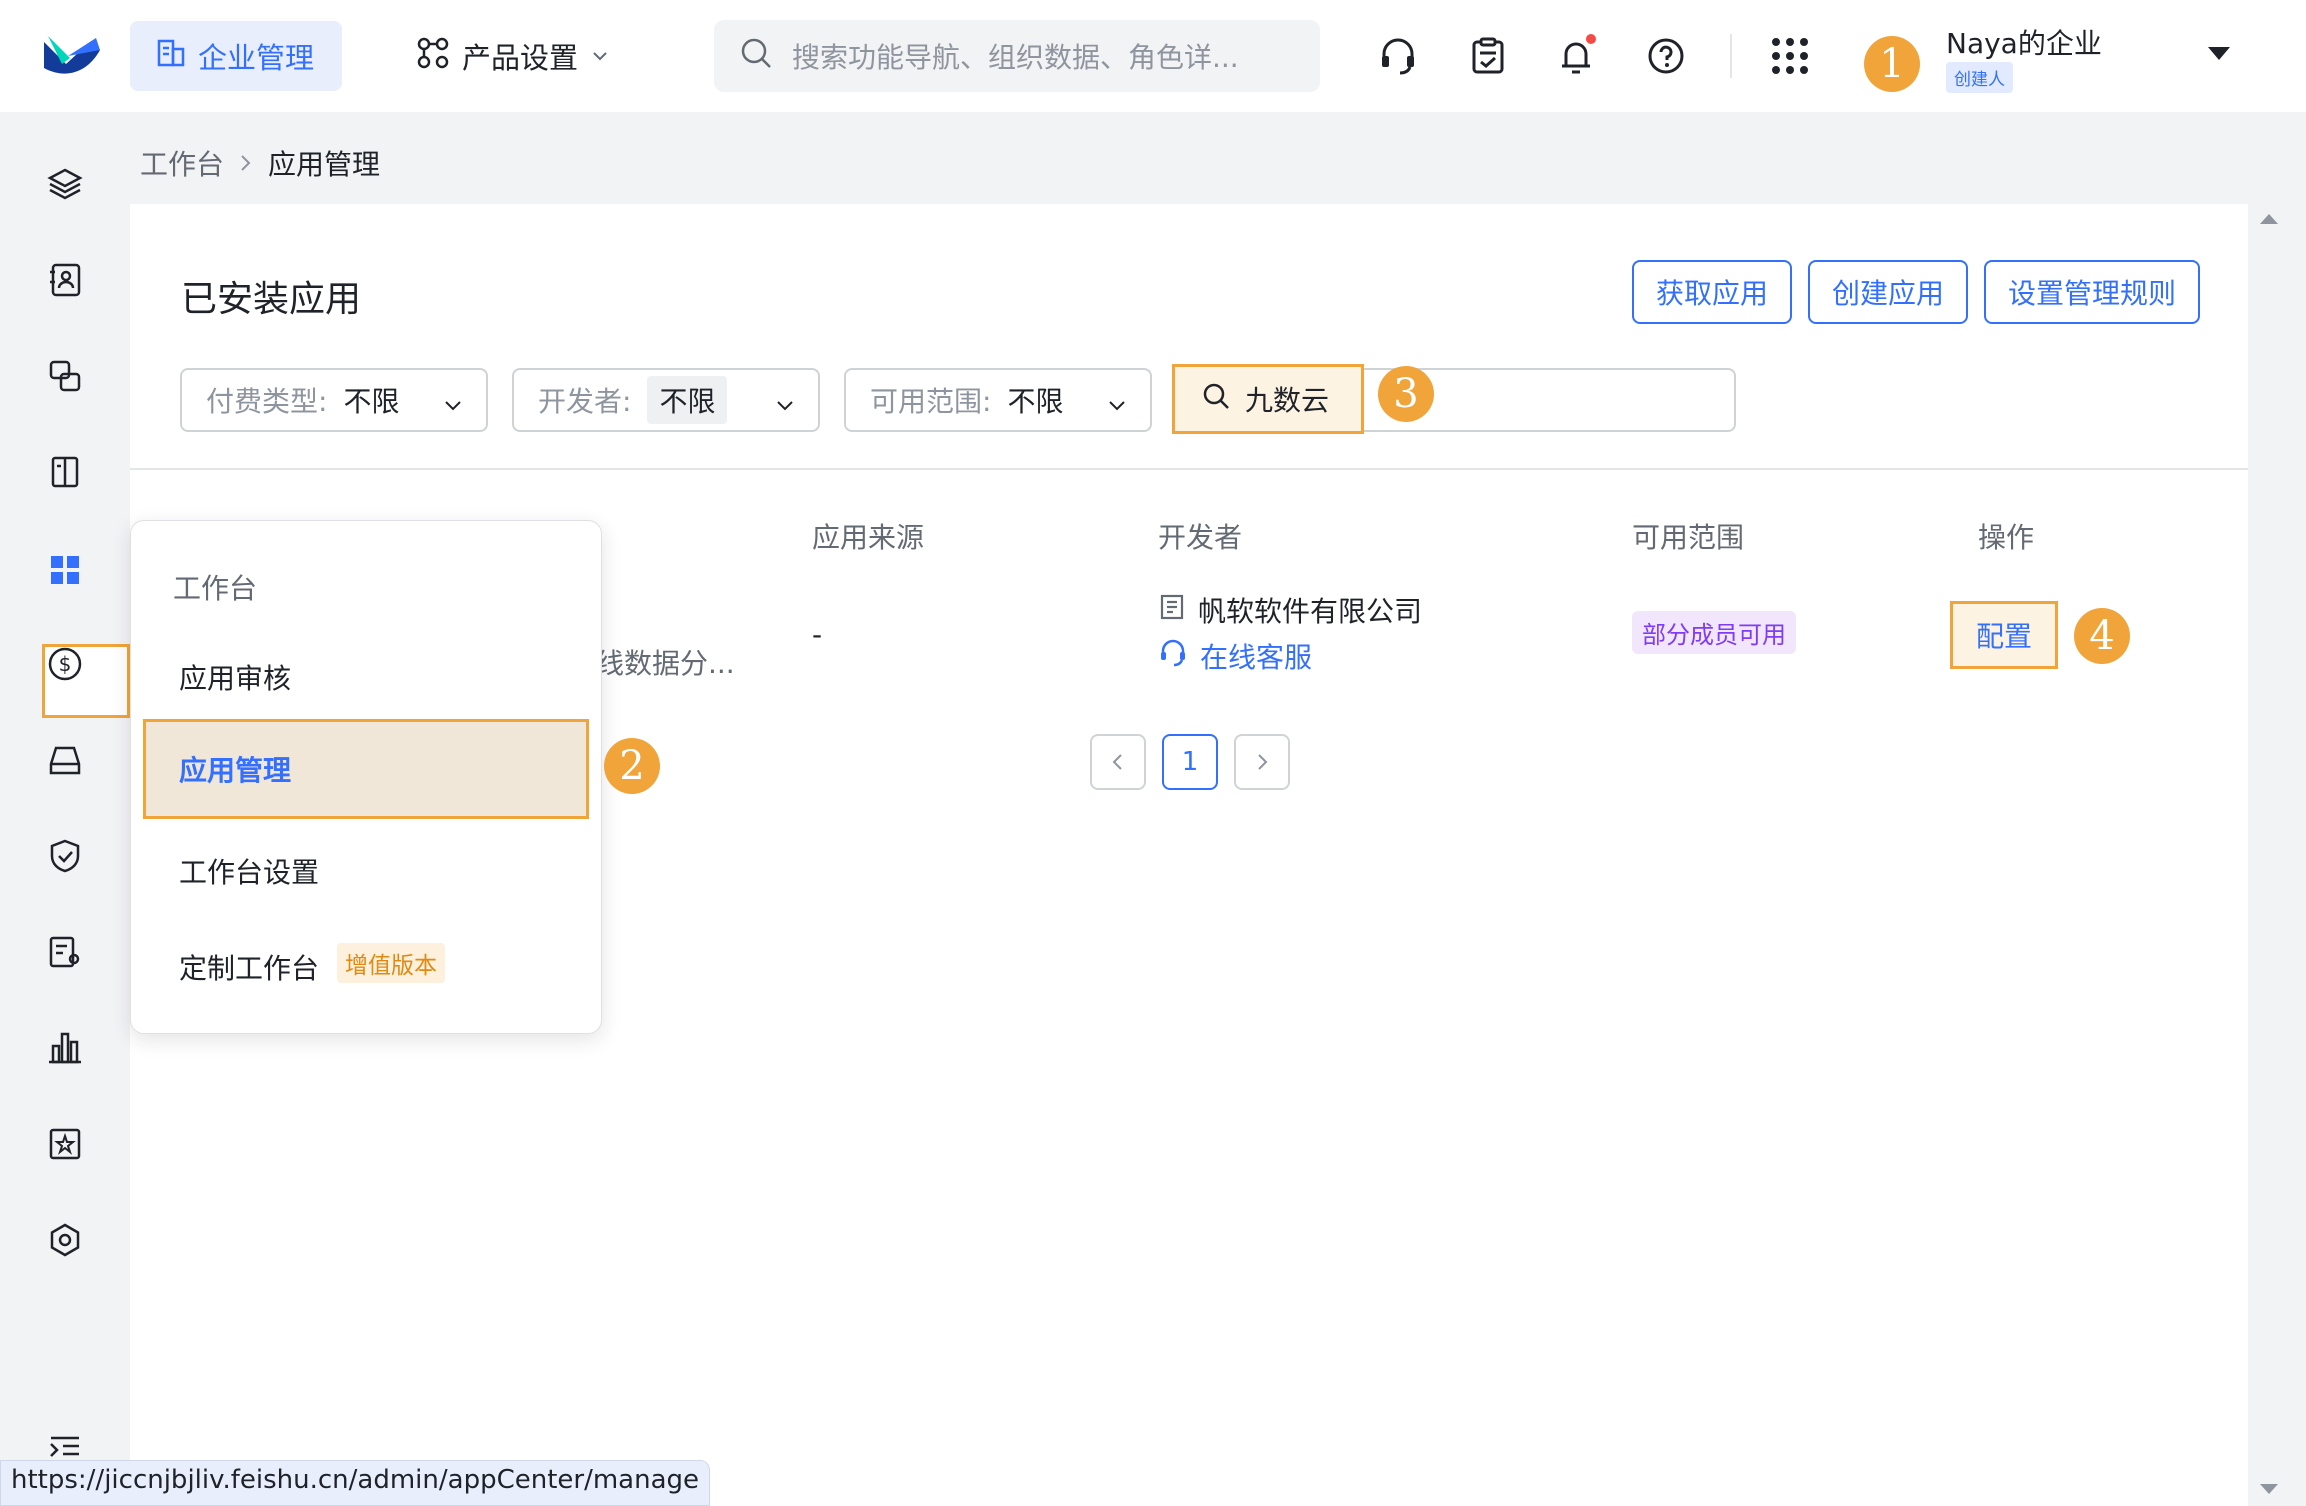 Image resolution: width=2306 pixels, height=1506 pixels. What do you see at coordinates (65, 472) in the screenshot?
I see `sidebar-org-icon` at bounding box center [65, 472].